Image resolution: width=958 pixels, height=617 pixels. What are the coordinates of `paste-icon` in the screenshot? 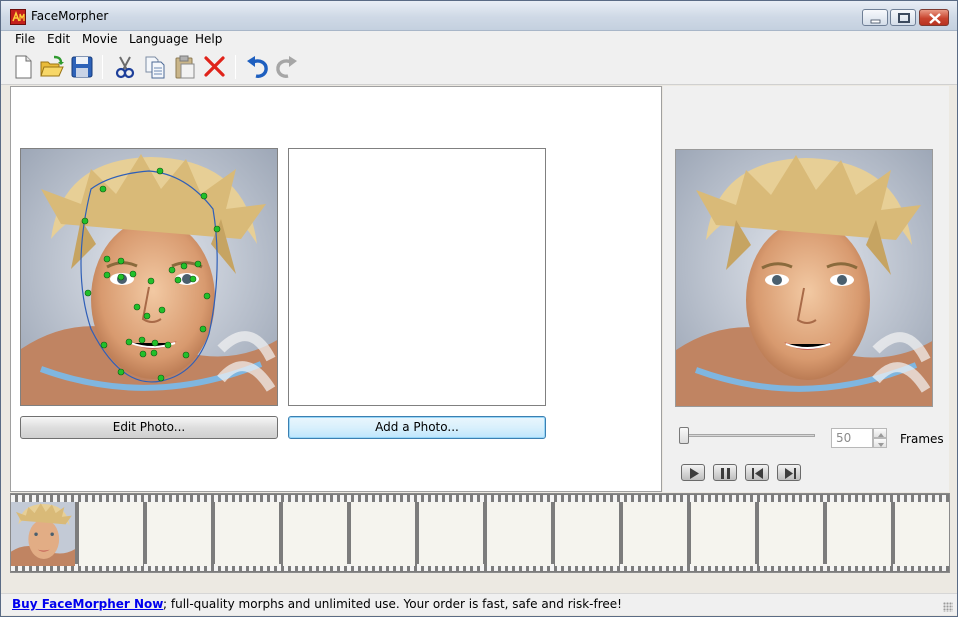 It's located at (185, 67).